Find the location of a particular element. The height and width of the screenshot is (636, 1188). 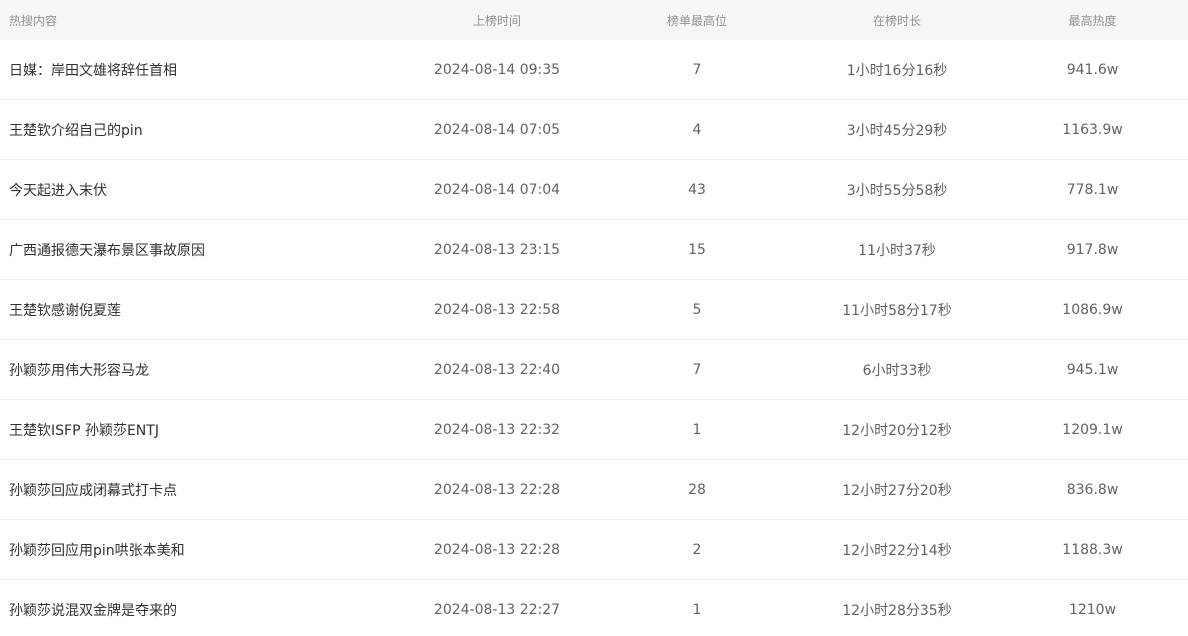

listed-time: 2024-08-14 07:04 is located at coordinates (497, 189).